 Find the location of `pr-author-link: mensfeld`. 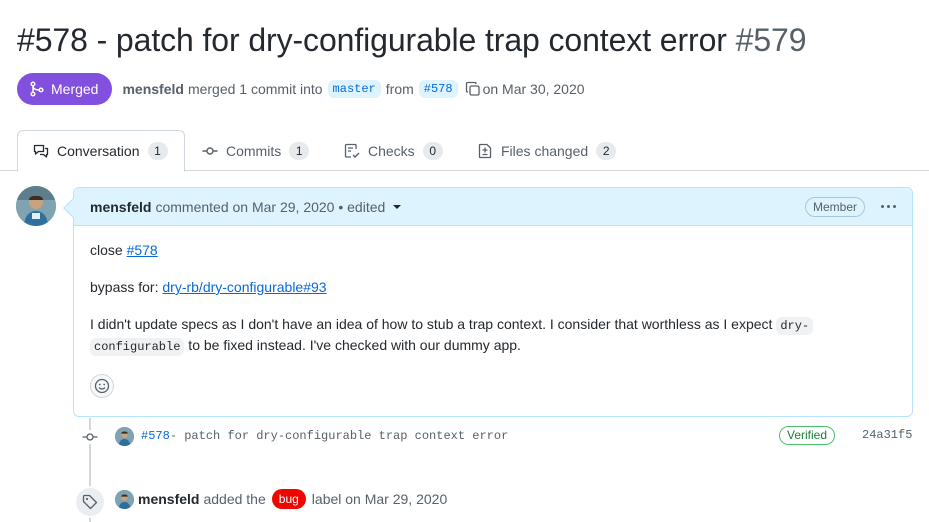

pr-author-link: mensfeld is located at coordinates (152, 89).